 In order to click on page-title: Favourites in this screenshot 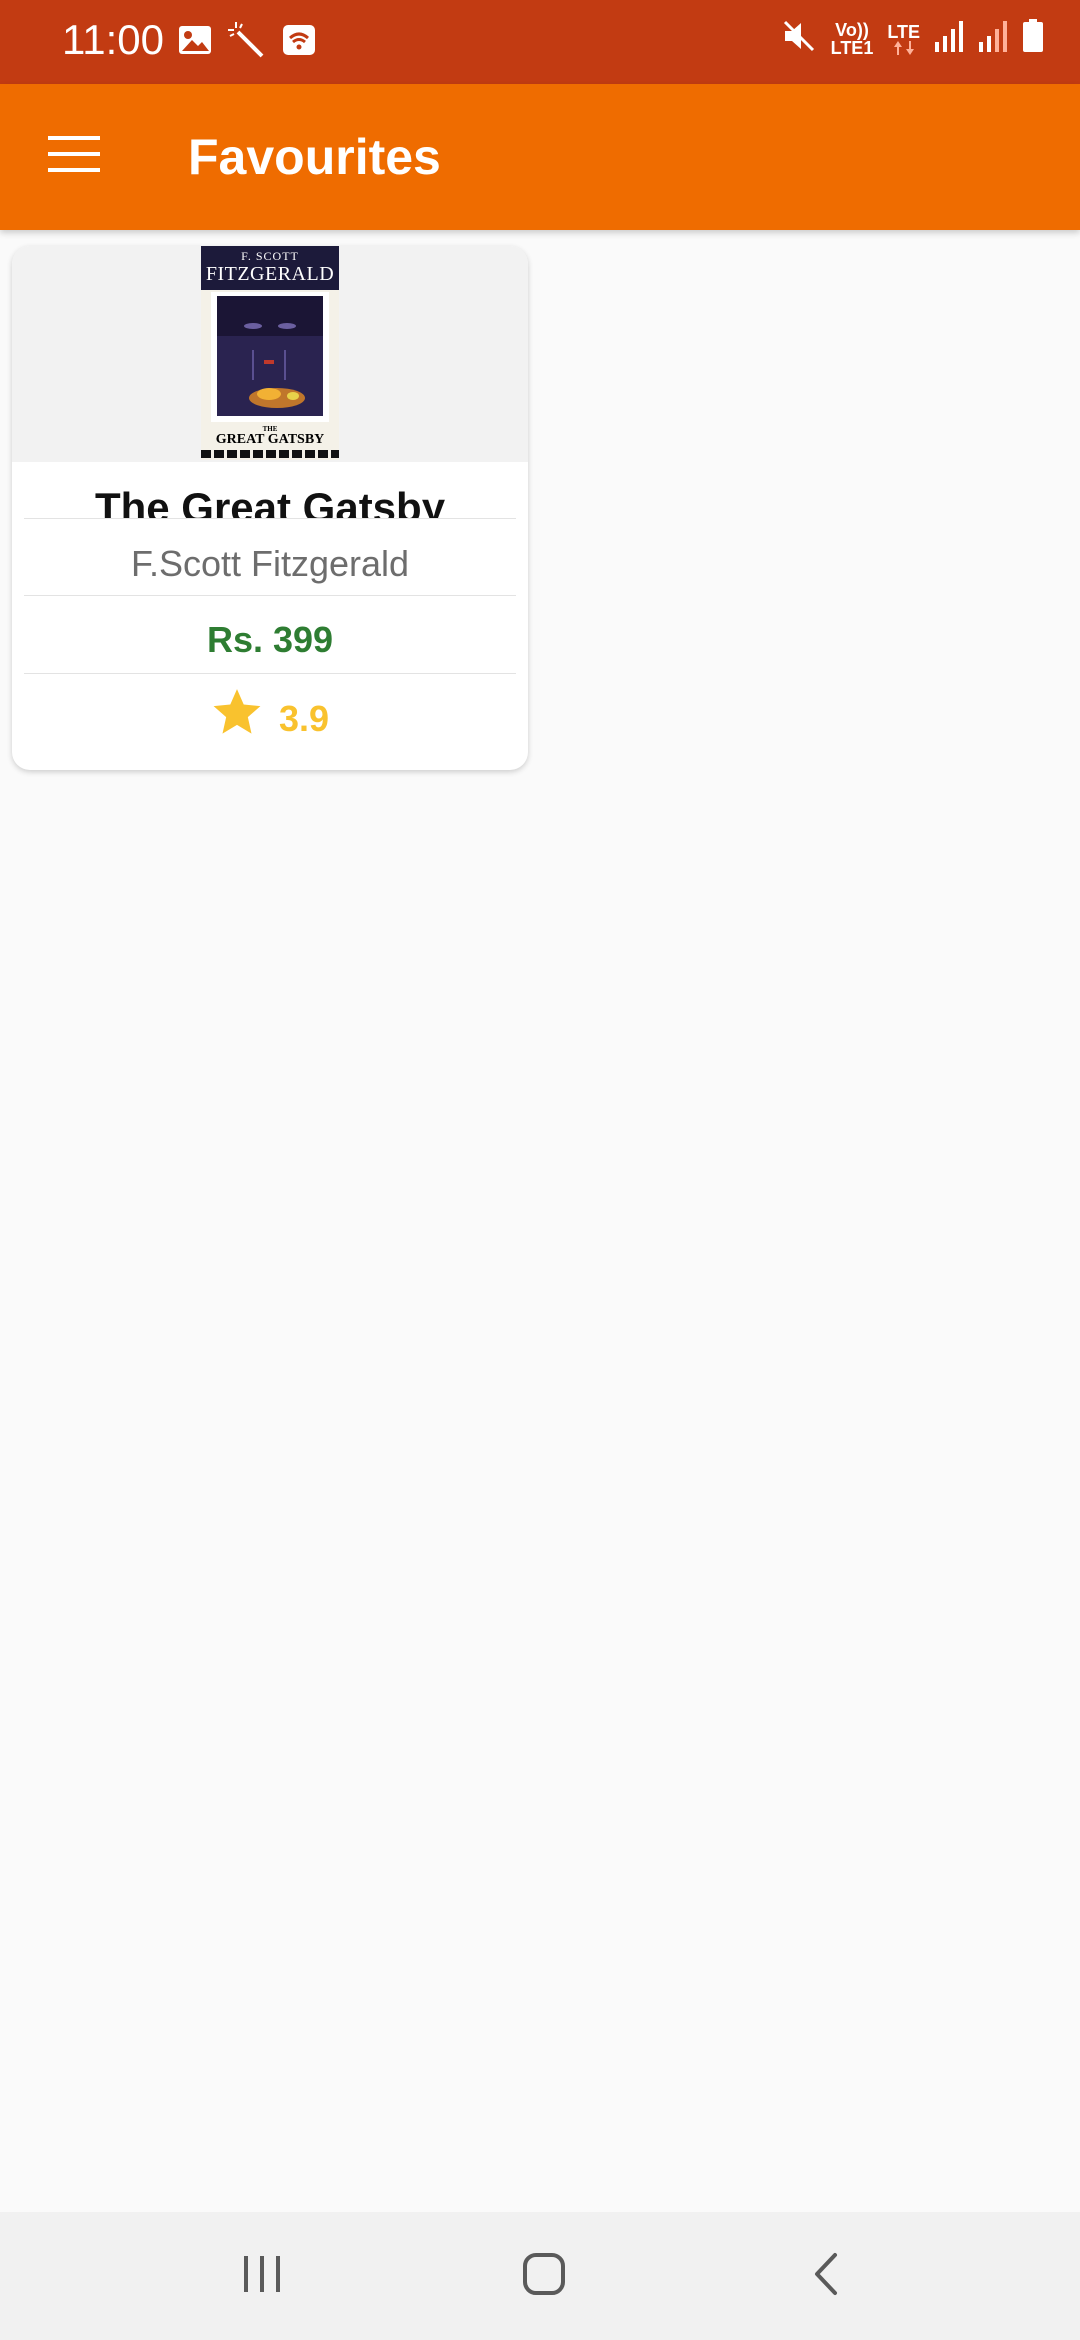, I will do `click(314, 157)`.